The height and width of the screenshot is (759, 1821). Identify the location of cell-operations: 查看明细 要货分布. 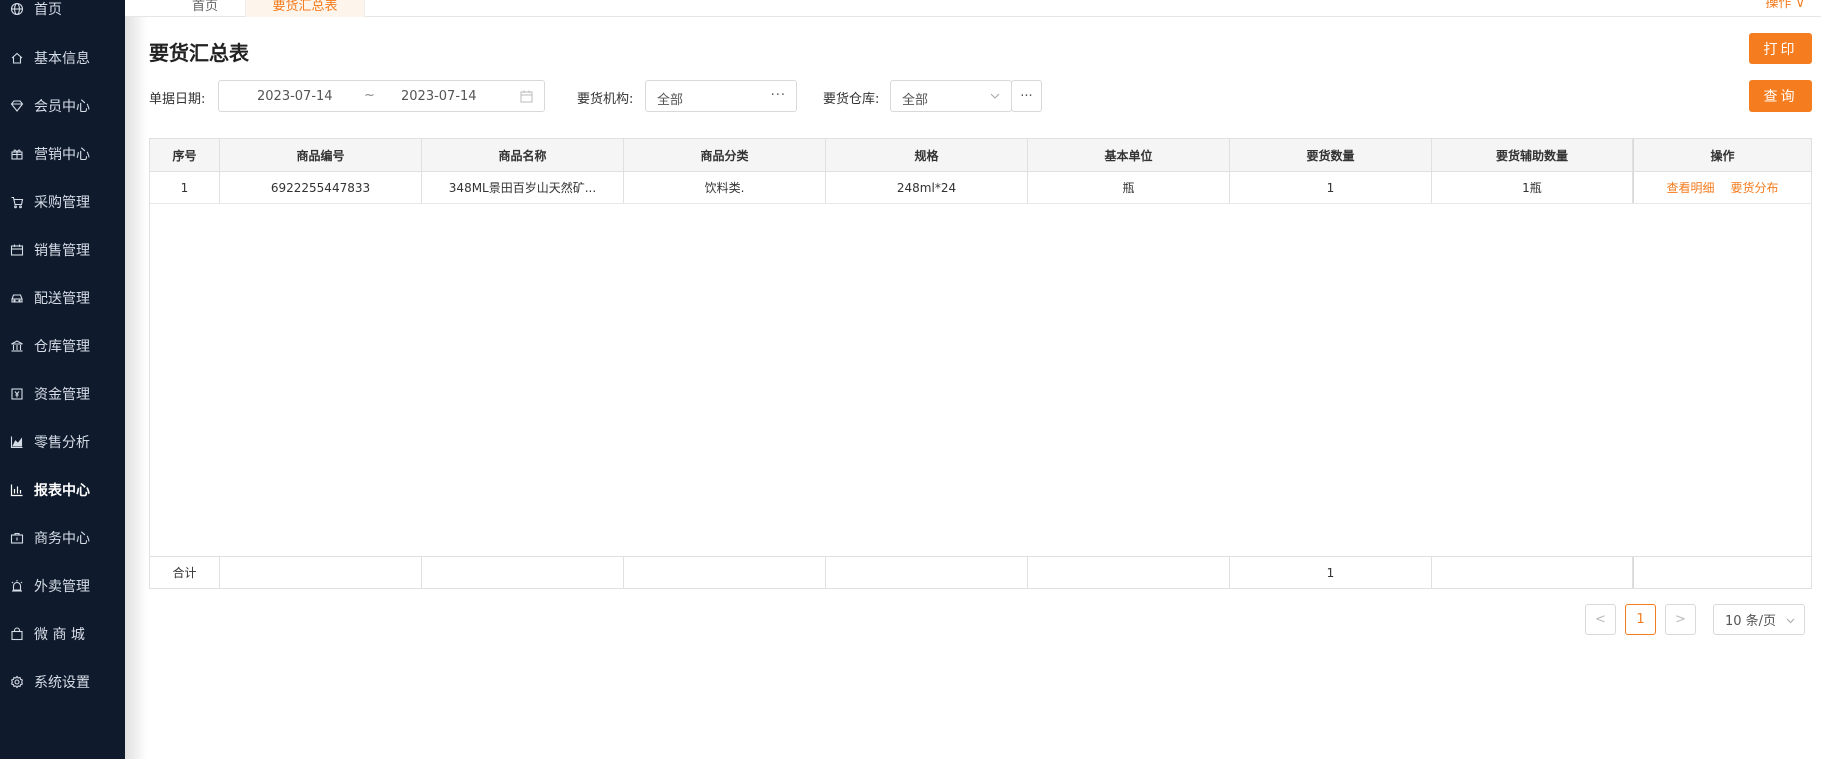
(1722, 187).